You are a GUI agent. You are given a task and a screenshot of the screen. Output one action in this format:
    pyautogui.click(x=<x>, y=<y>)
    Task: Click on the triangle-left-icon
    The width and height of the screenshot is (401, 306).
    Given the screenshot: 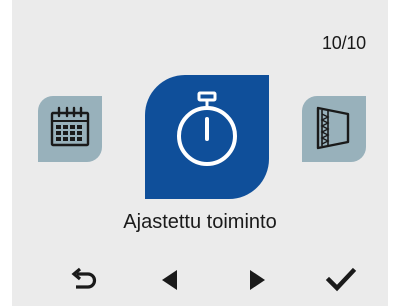 What is the action you would take?
    pyautogui.click(x=169, y=280)
    